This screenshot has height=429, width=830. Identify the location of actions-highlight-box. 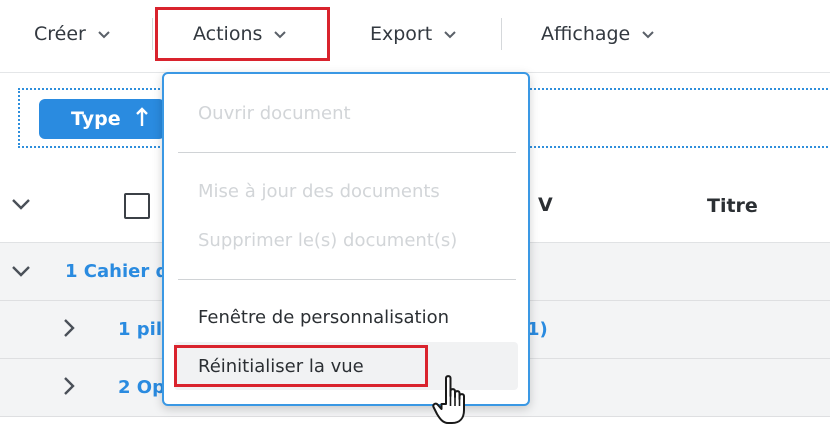
(242, 34).